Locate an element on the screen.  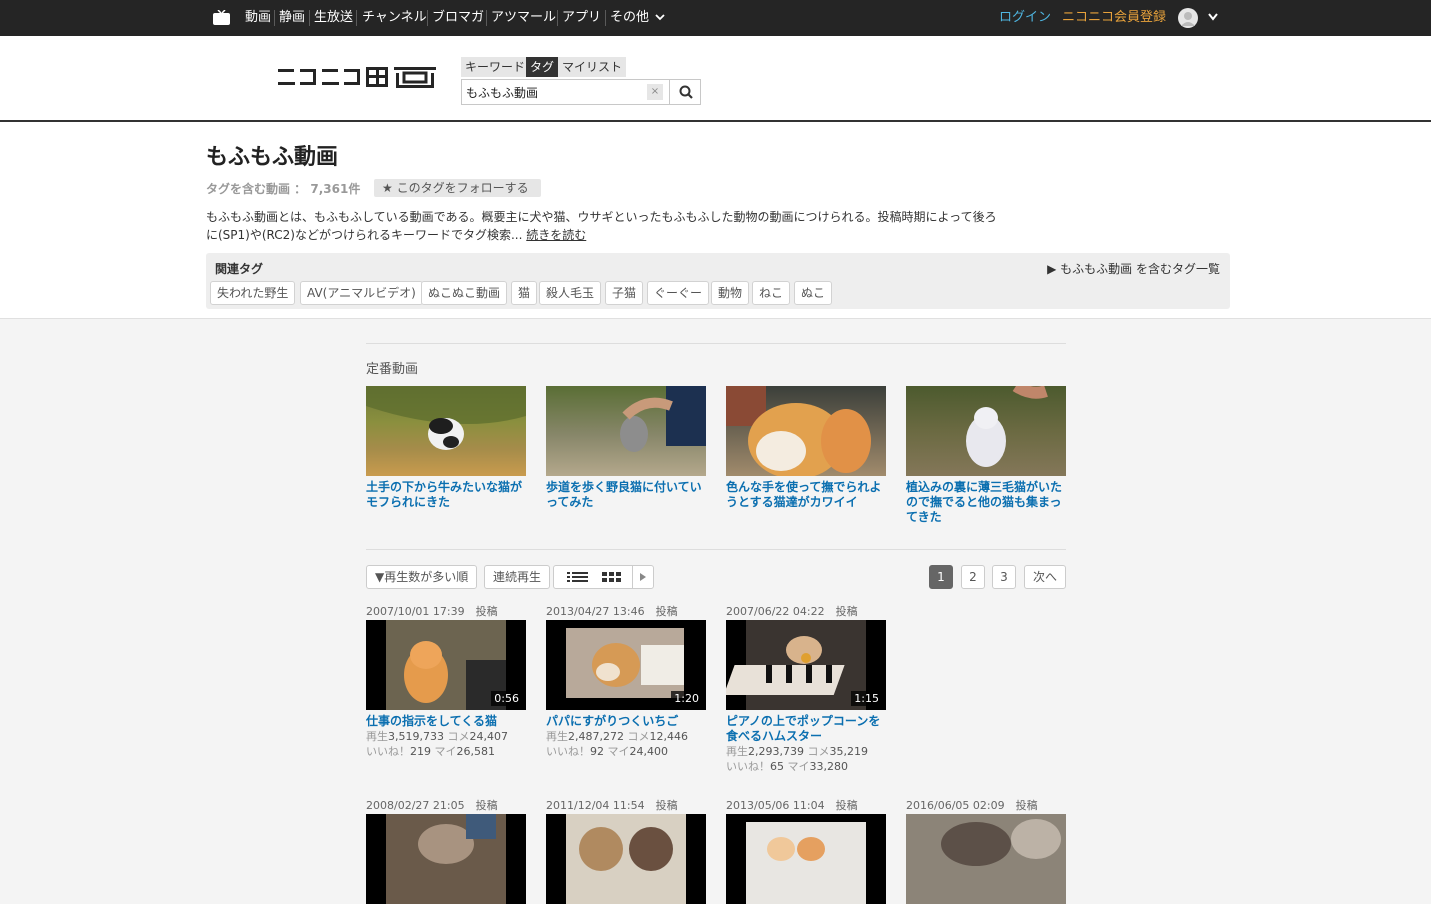
video-card: 2008/02/27 21:05 投稿 is located at coordinates (446, 850).